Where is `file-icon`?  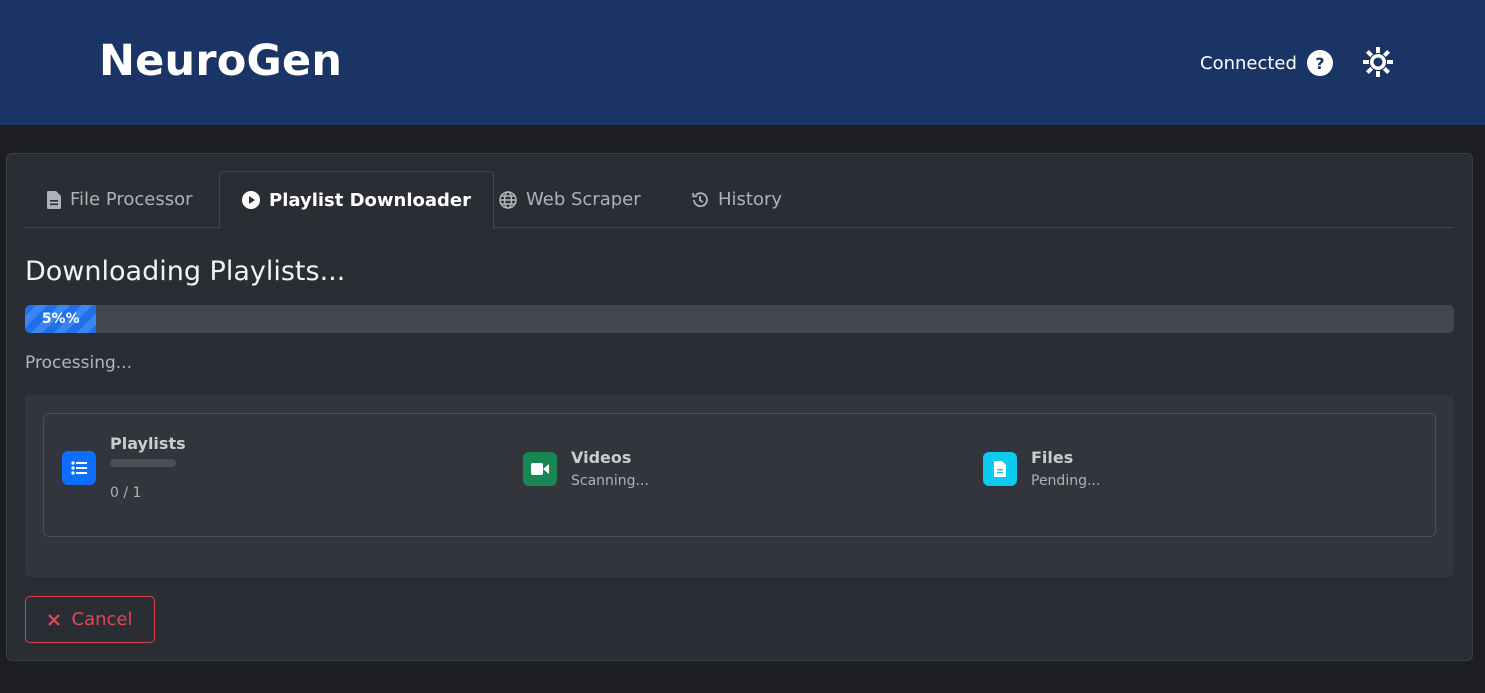 file-icon is located at coordinates (54, 199).